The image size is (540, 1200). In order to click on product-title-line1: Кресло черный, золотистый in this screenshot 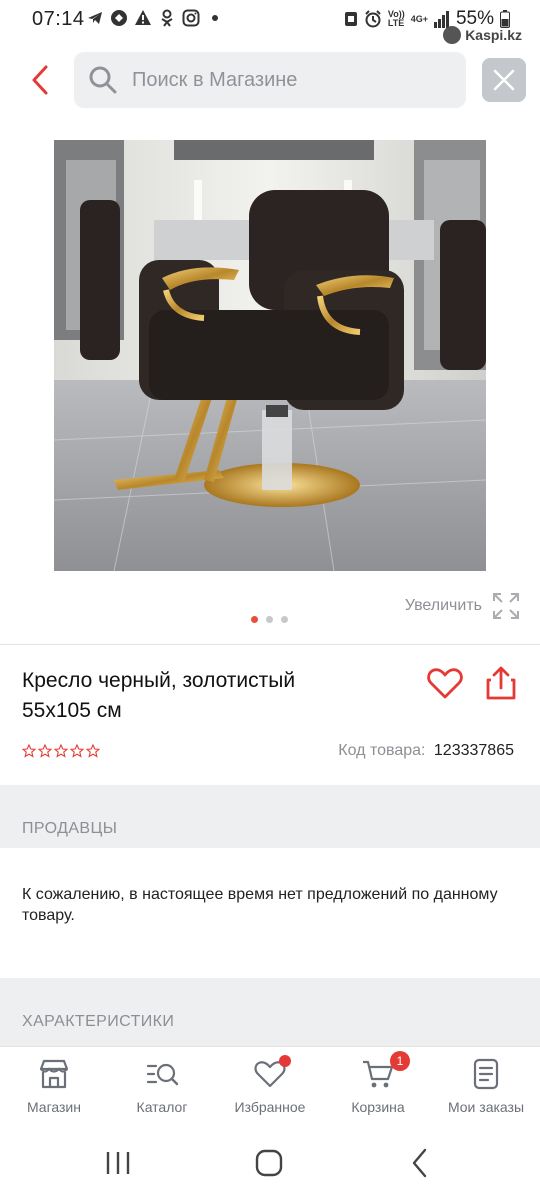, I will do `click(159, 680)`.